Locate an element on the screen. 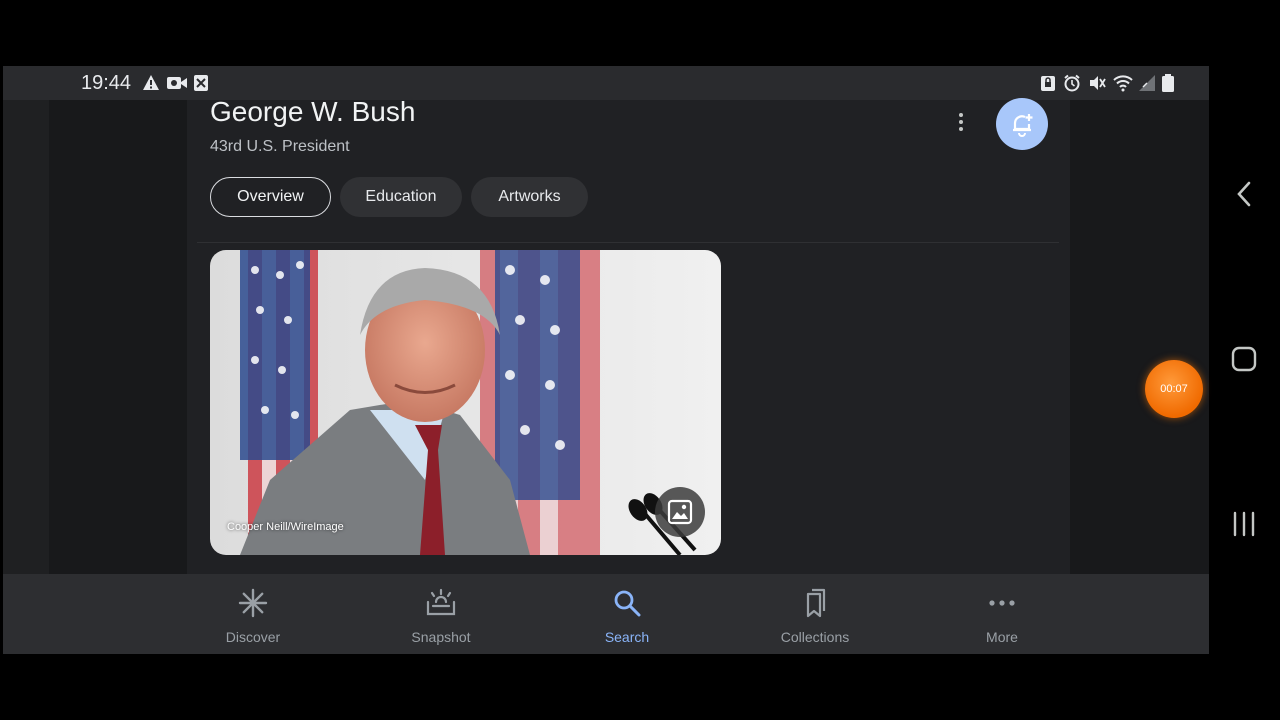 The image size is (1280, 720). nav-label: Discover is located at coordinates (253, 637).